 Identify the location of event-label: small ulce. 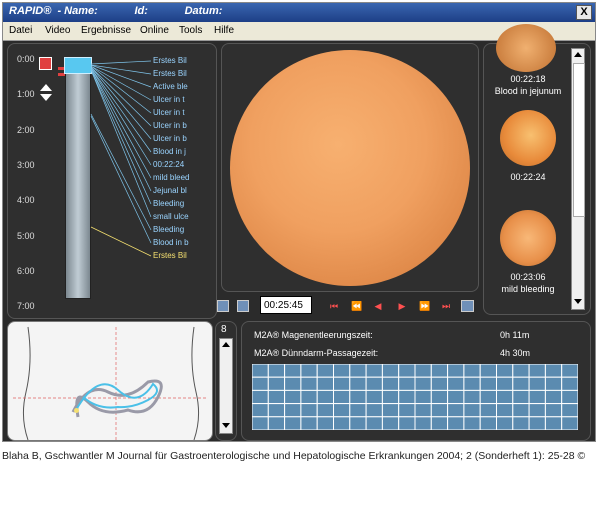
(171, 216).